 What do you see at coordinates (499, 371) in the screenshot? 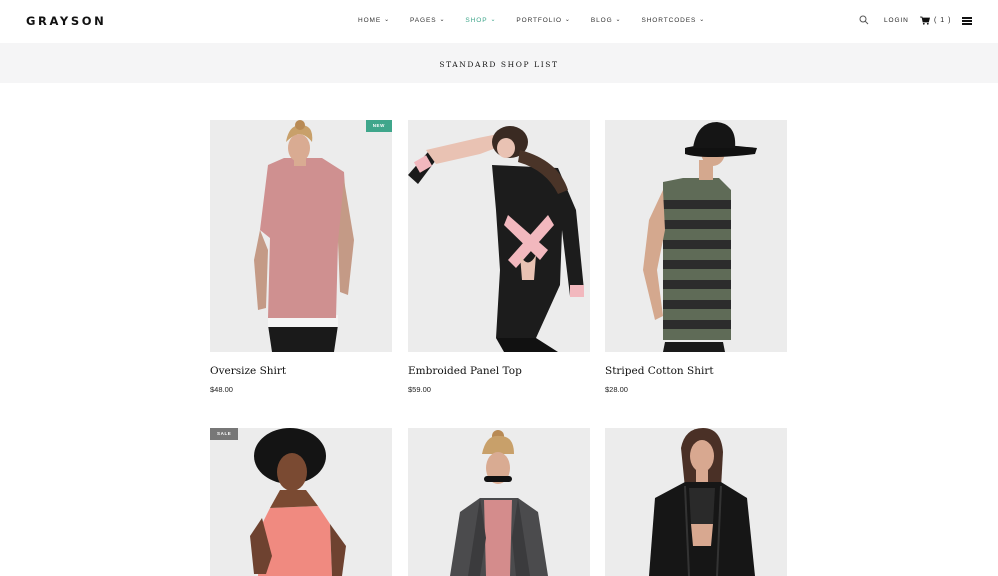
I see `product-name: Embroided Panel Top` at bounding box center [499, 371].